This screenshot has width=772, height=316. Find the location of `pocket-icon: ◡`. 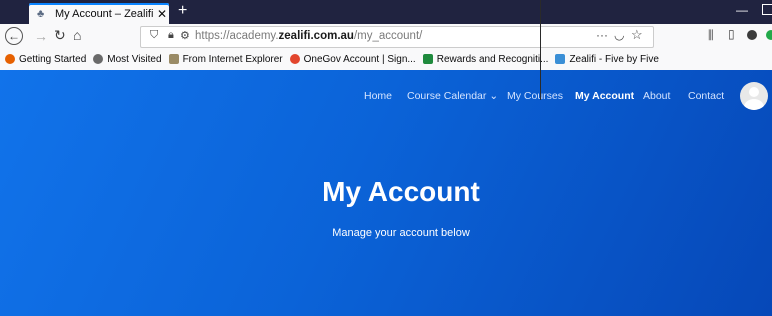

pocket-icon: ◡ is located at coordinates (619, 35).